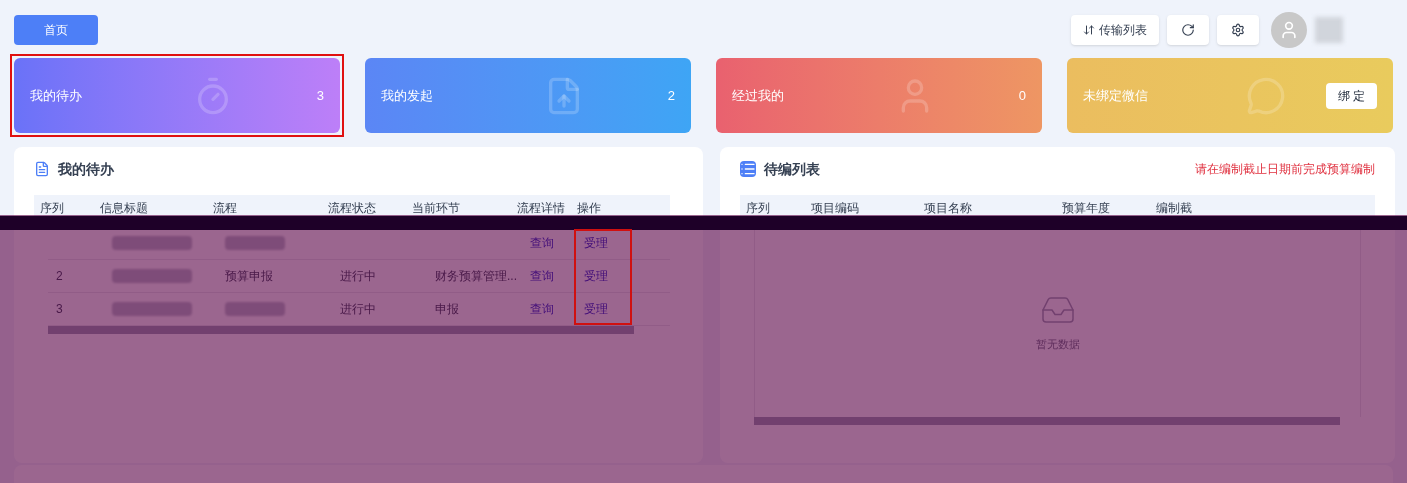 Image resolution: width=1407 pixels, height=483 pixels. Describe the element at coordinates (42, 169) in the screenshot. I see `document-icon` at that location.